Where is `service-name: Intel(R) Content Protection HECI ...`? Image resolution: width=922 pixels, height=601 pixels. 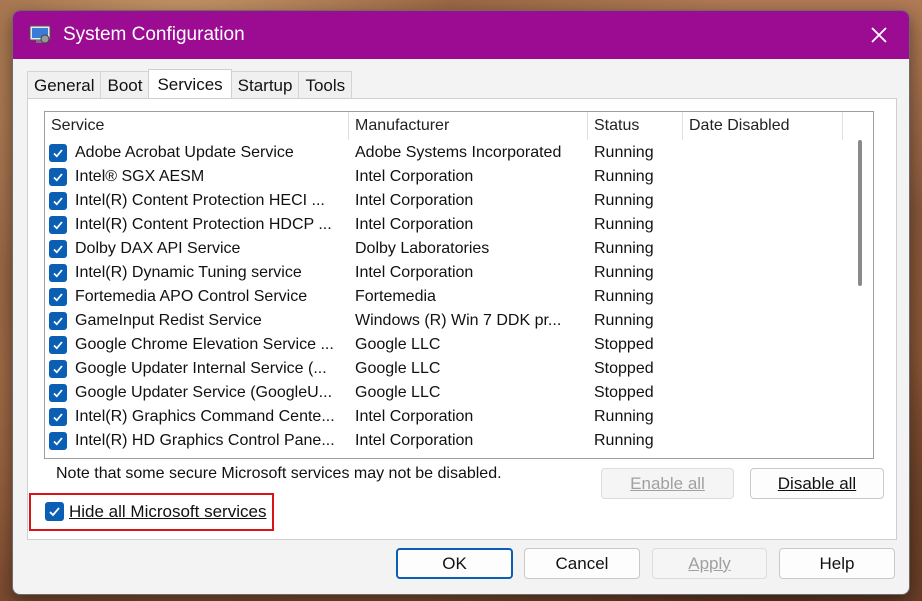
service-name: Intel(R) Content Protection HECI ... is located at coordinates (200, 200).